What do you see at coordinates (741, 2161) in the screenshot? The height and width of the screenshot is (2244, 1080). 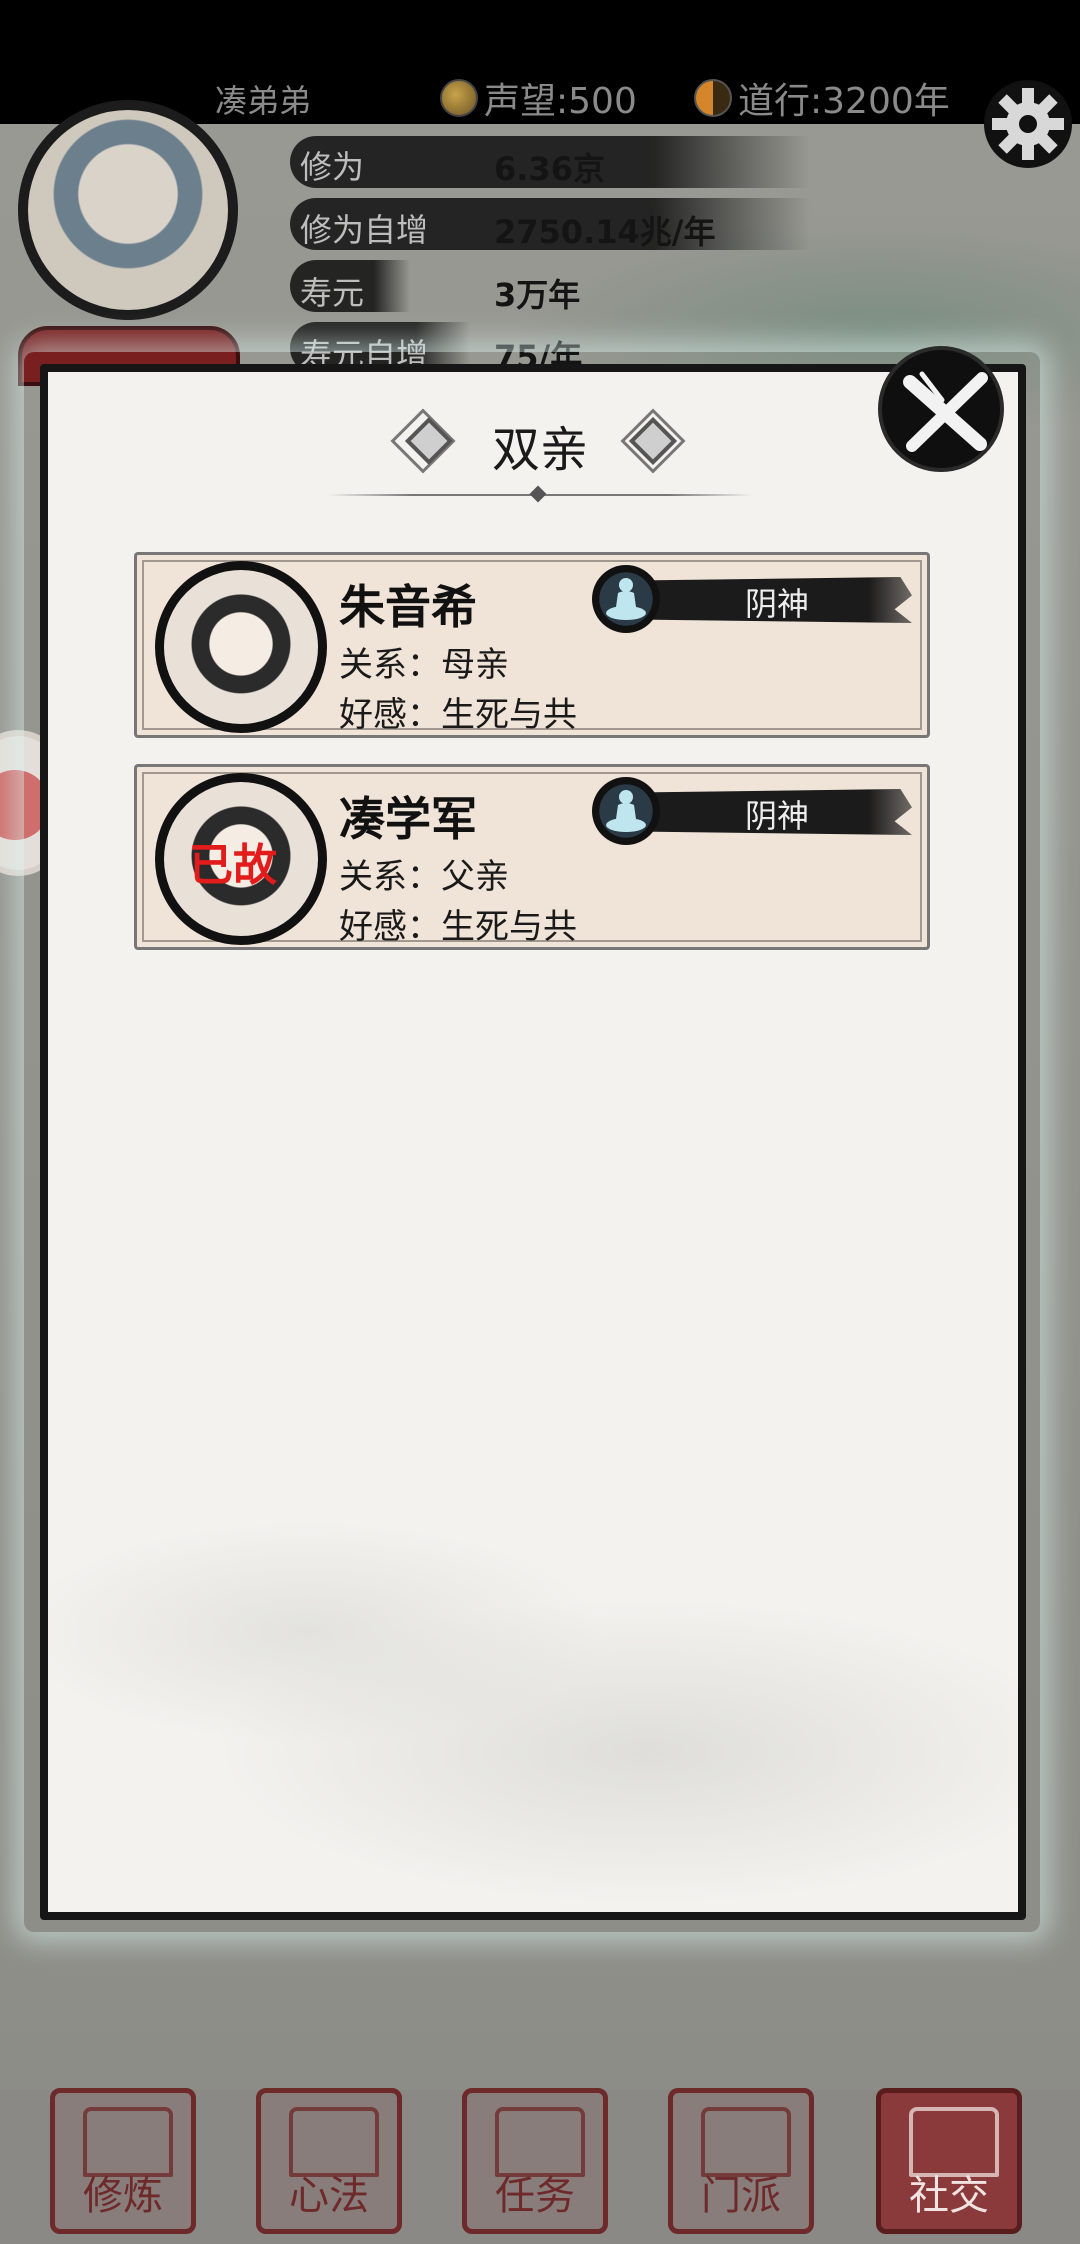 I see `nav-tab-sect: 门派` at bounding box center [741, 2161].